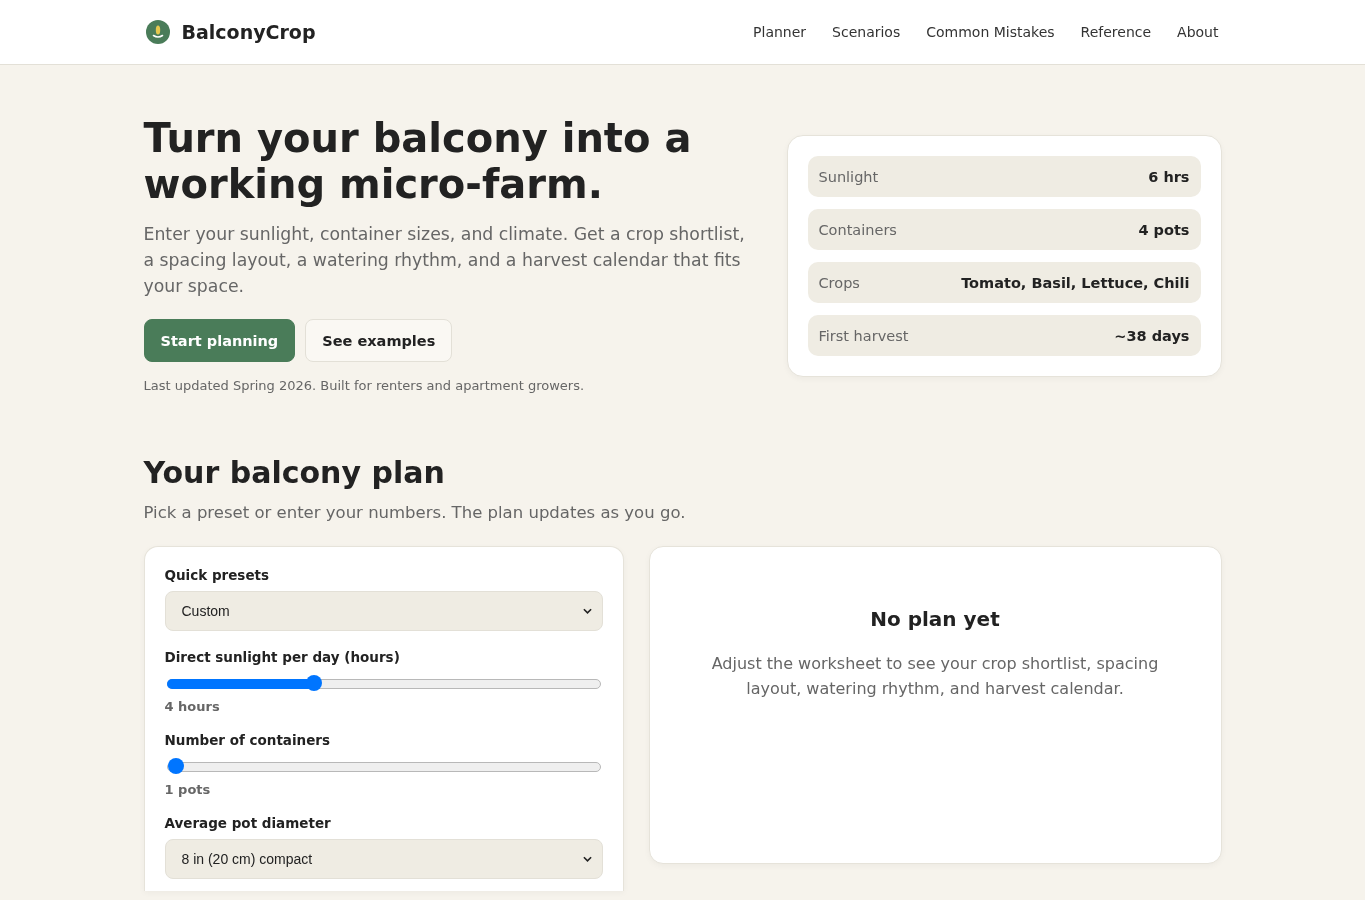  What do you see at coordinates (866, 32) in the screenshot?
I see `nav-link: Scenarios` at bounding box center [866, 32].